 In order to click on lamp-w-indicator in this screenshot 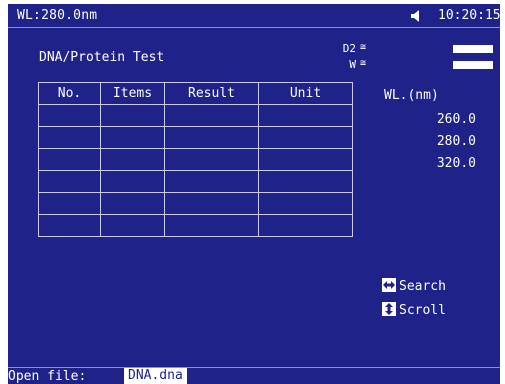, I will do `click(473, 65)`.